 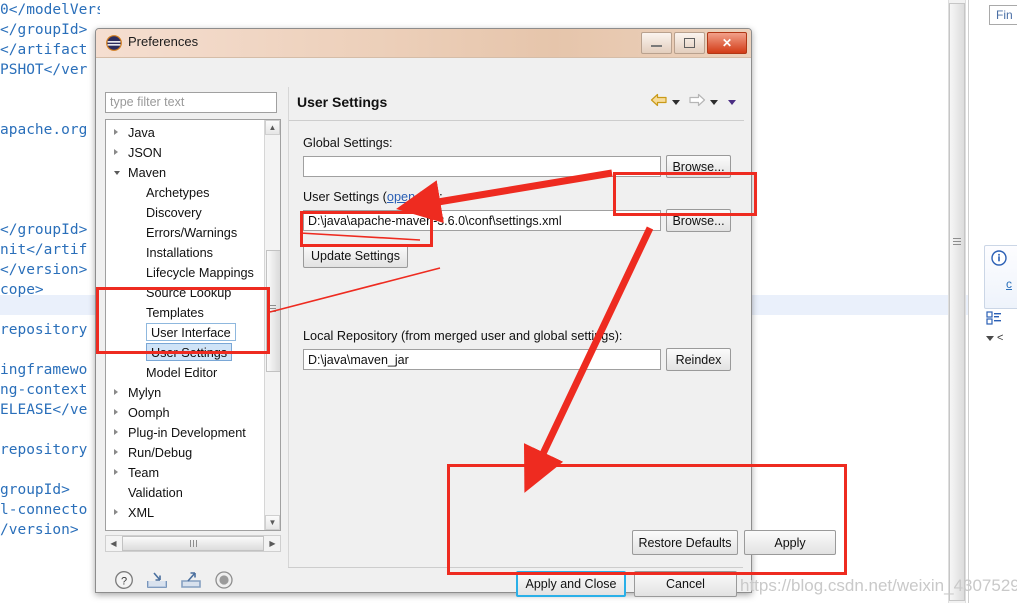 What do you see at coordinates (355, 256) in the screenshot?
I see `update-settings-button: Update Settings` at bounding box center [355, 256].